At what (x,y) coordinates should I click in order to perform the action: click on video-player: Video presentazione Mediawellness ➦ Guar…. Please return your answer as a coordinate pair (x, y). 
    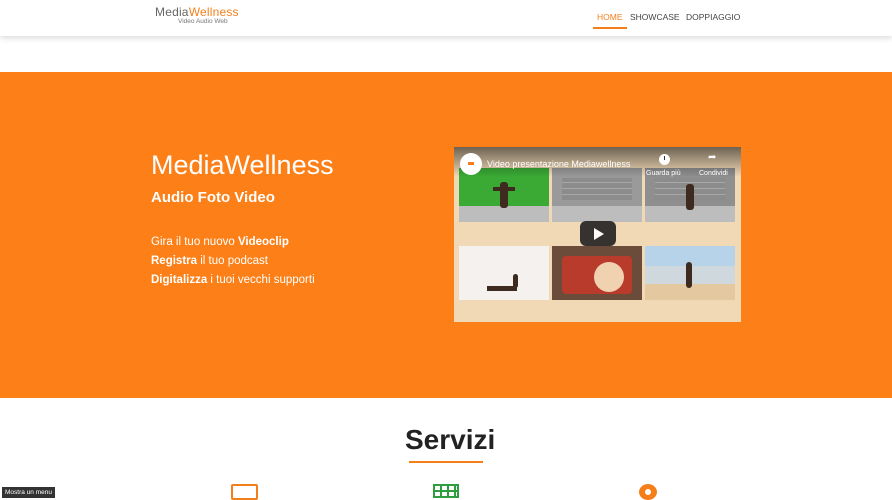
    Looking at the image, I should click on (597, 234).